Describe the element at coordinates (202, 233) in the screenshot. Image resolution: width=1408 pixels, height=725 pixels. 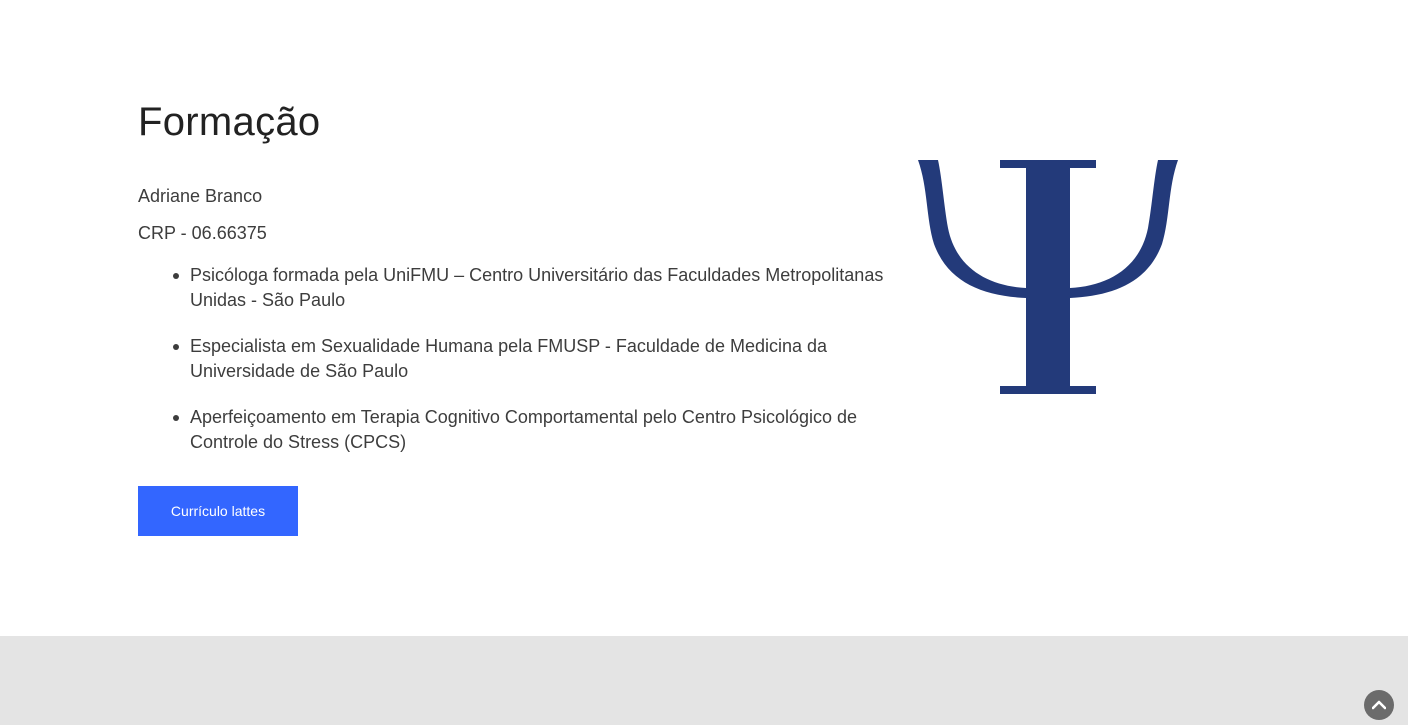
I see `crp-number: CRP - 06.66375` at that location.